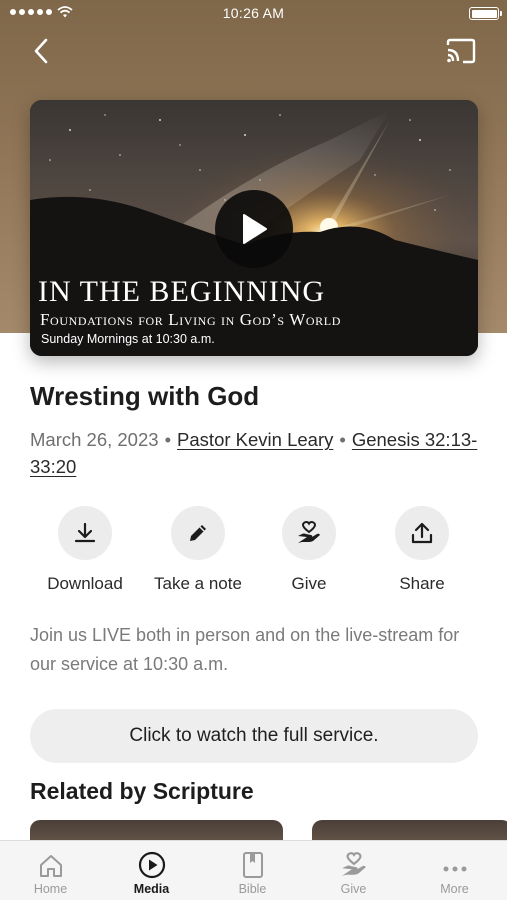  What do you see at coordinates (142, 791) in the screenshot?
I see `related-section-title: Related by Scripture` at bounding box center [142, 791].